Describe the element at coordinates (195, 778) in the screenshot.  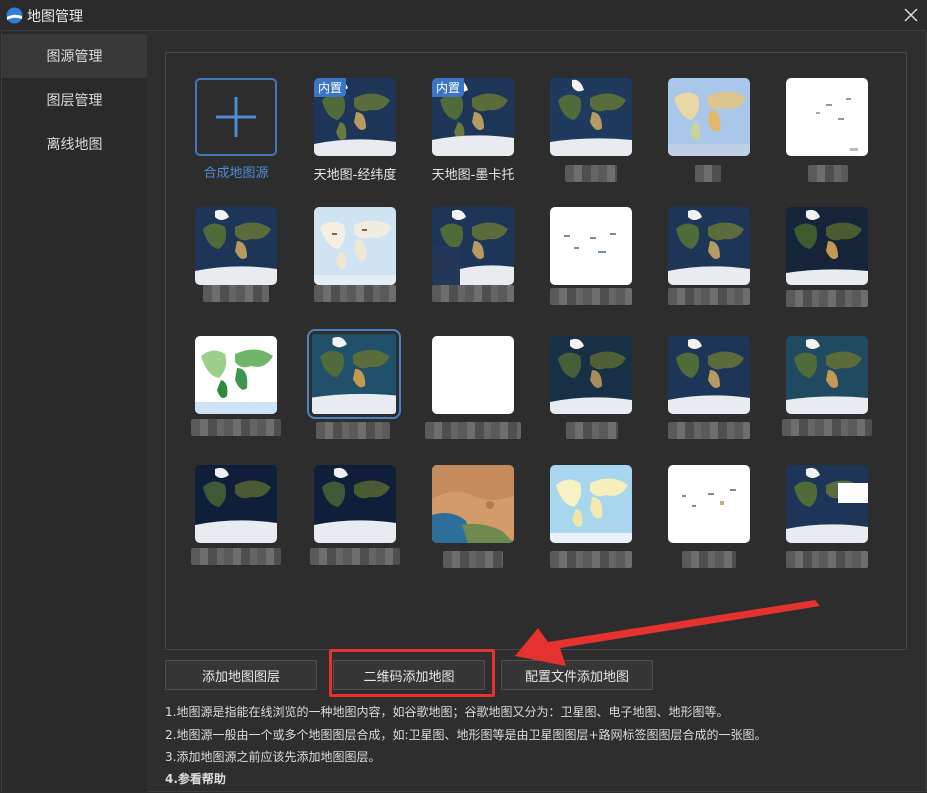
I see `help-link: 4.参看帮助` at that location.